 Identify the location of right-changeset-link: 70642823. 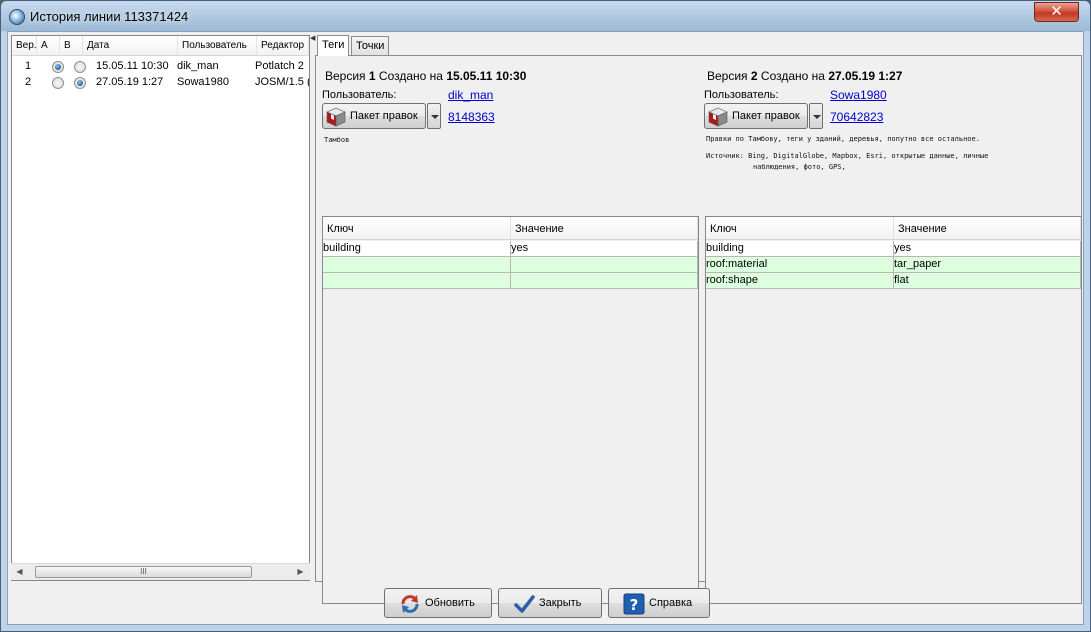
(856, 117).